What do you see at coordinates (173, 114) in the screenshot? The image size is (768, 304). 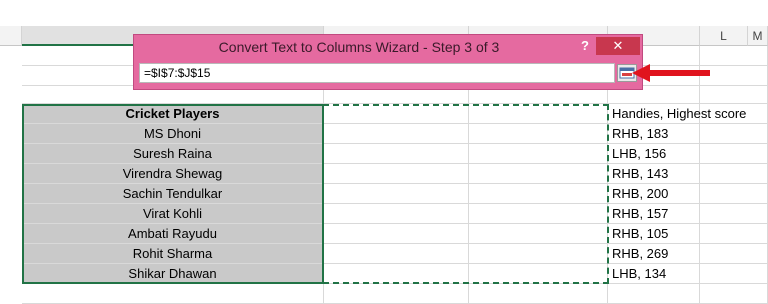 I see `cricket-players-header-cell: Cricket Players` at bounding box center [173, 114].